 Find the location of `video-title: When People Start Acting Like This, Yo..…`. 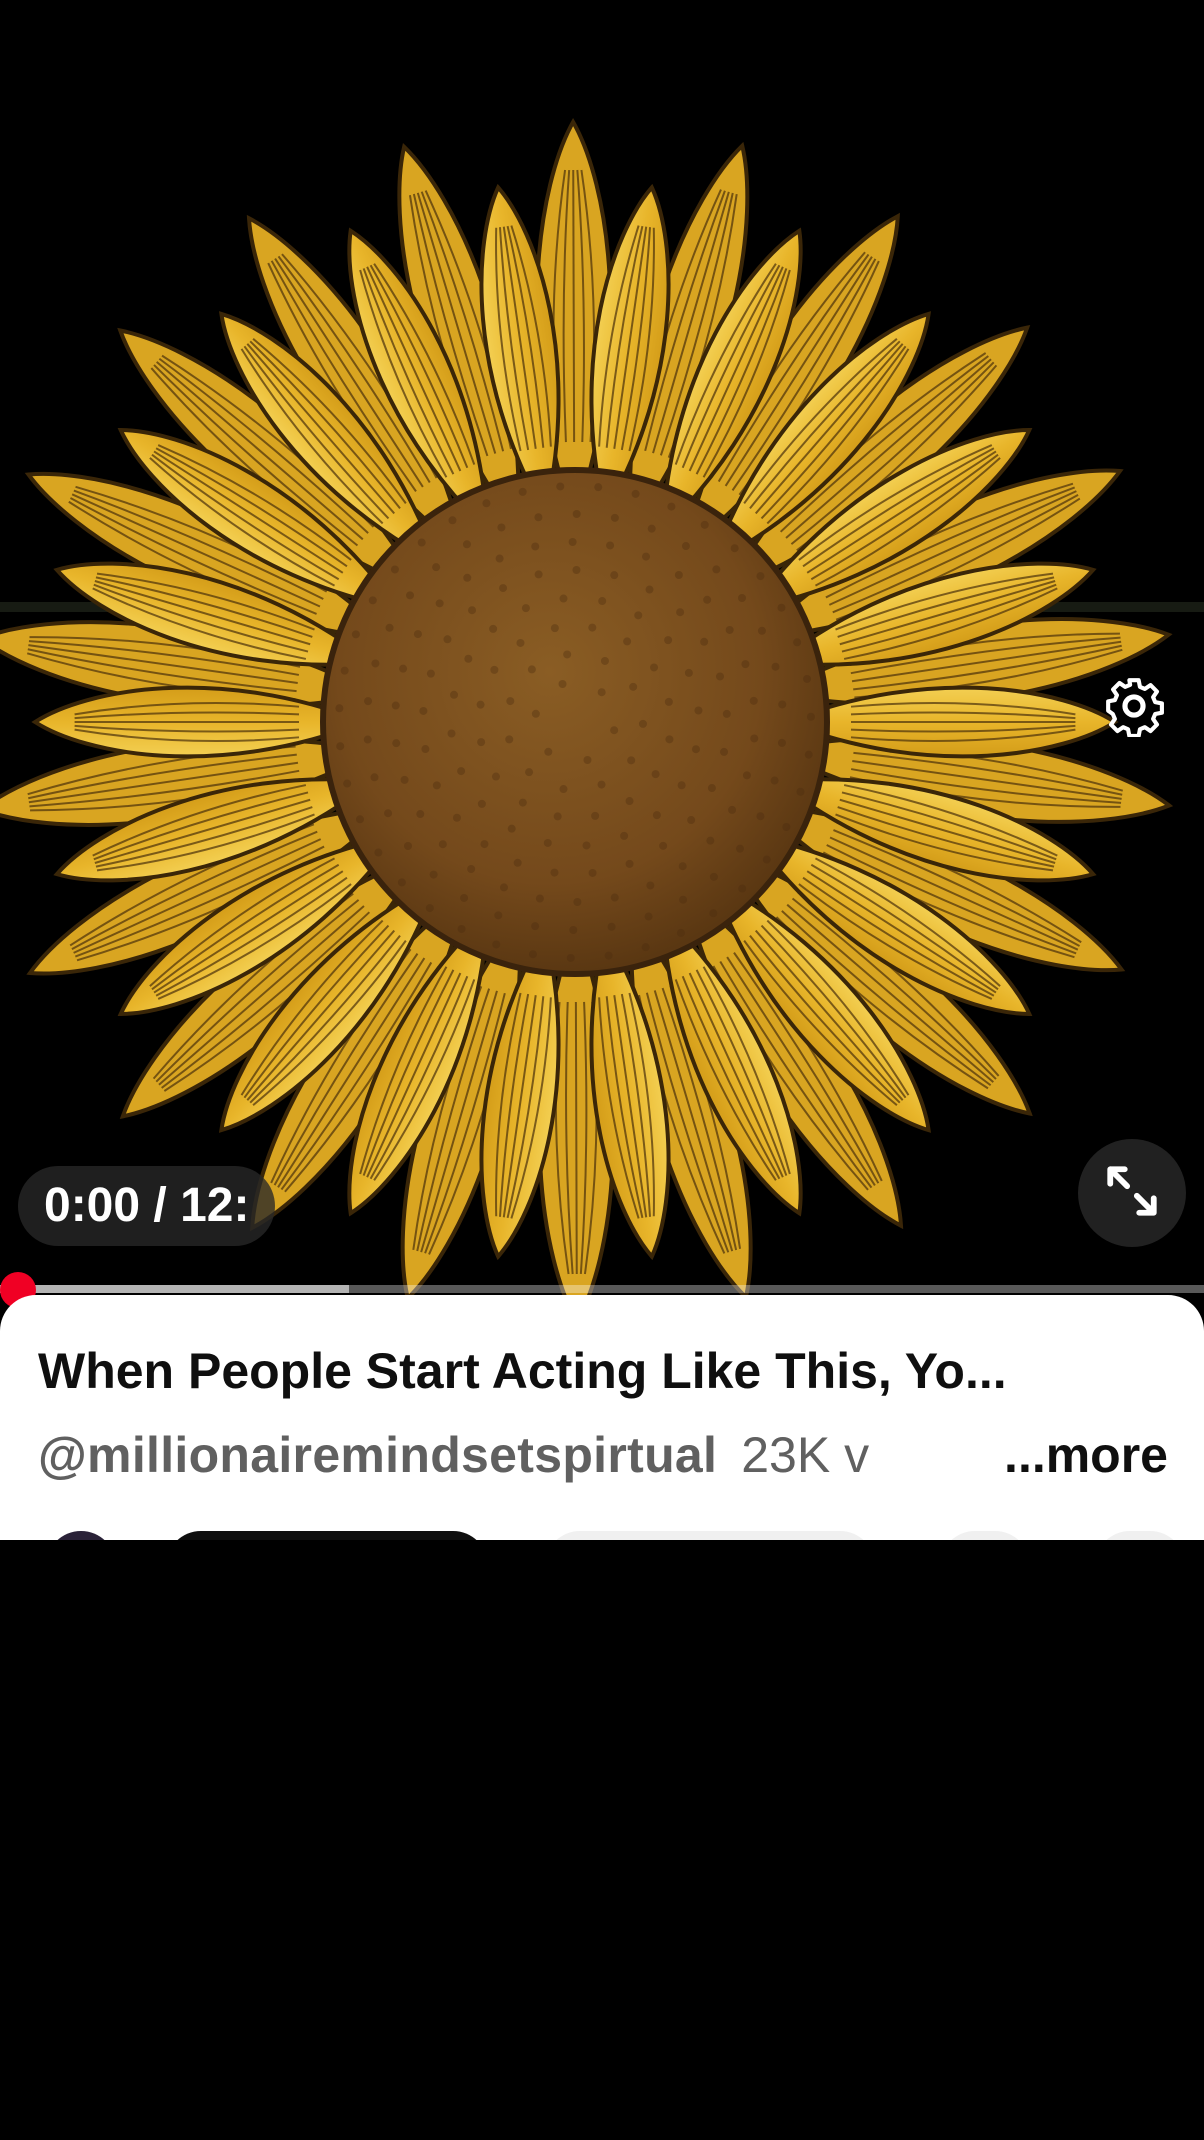

video-title: When People Start Acting Like This, Yo..… is located at coordinates (603, 1371).